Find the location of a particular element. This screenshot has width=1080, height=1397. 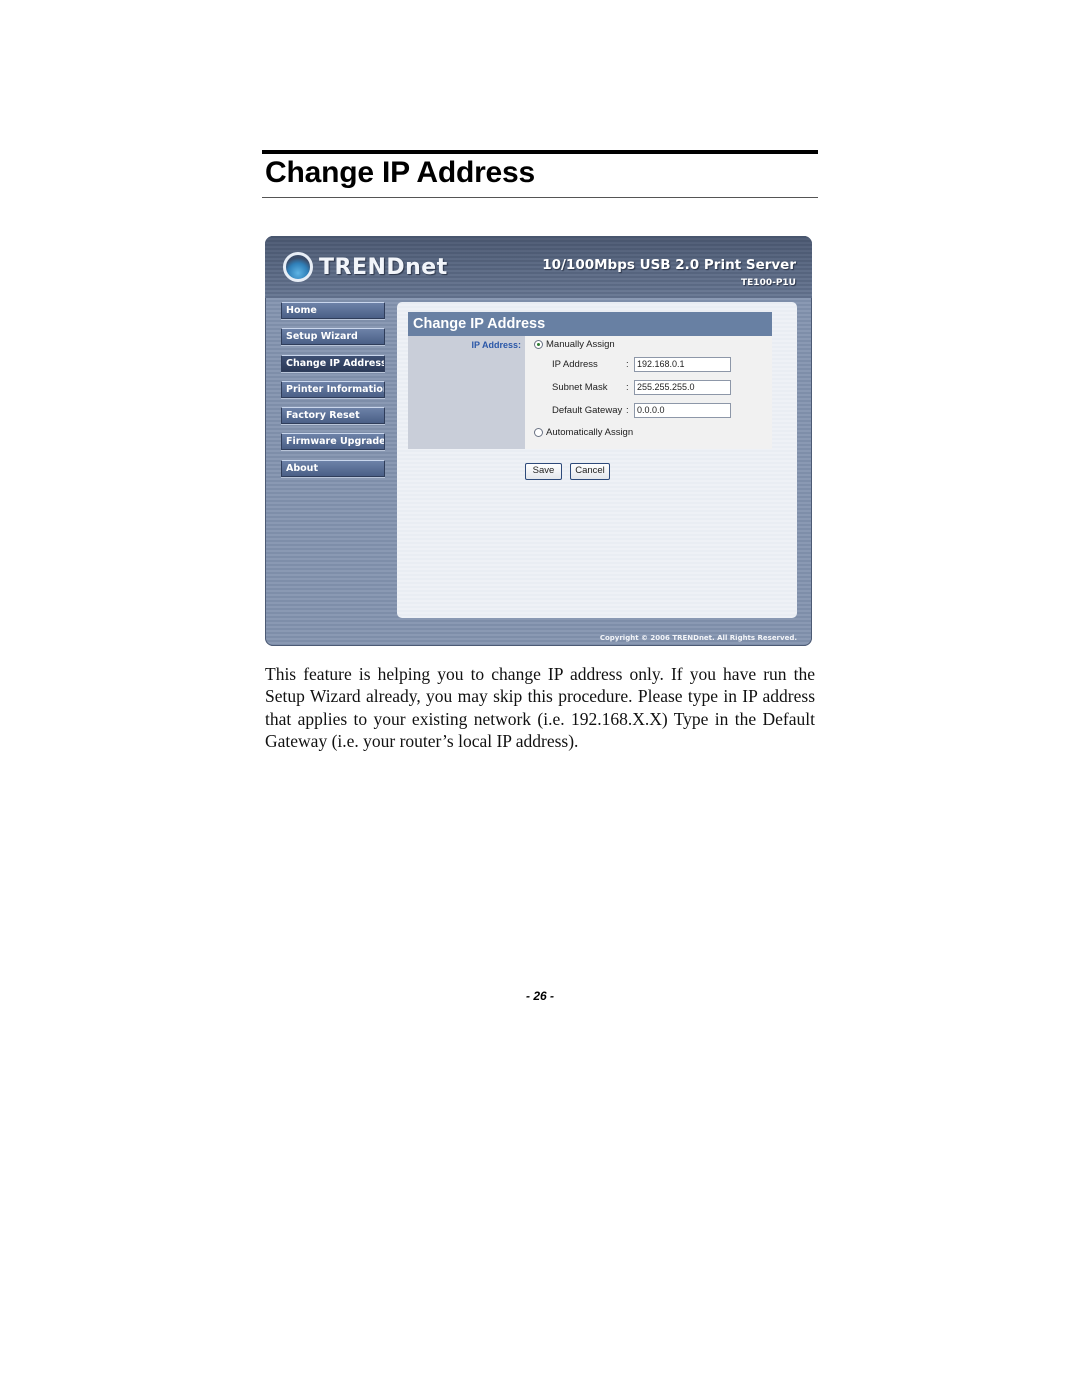

cancel-button: Cancel is located at coordinates (590, 471).